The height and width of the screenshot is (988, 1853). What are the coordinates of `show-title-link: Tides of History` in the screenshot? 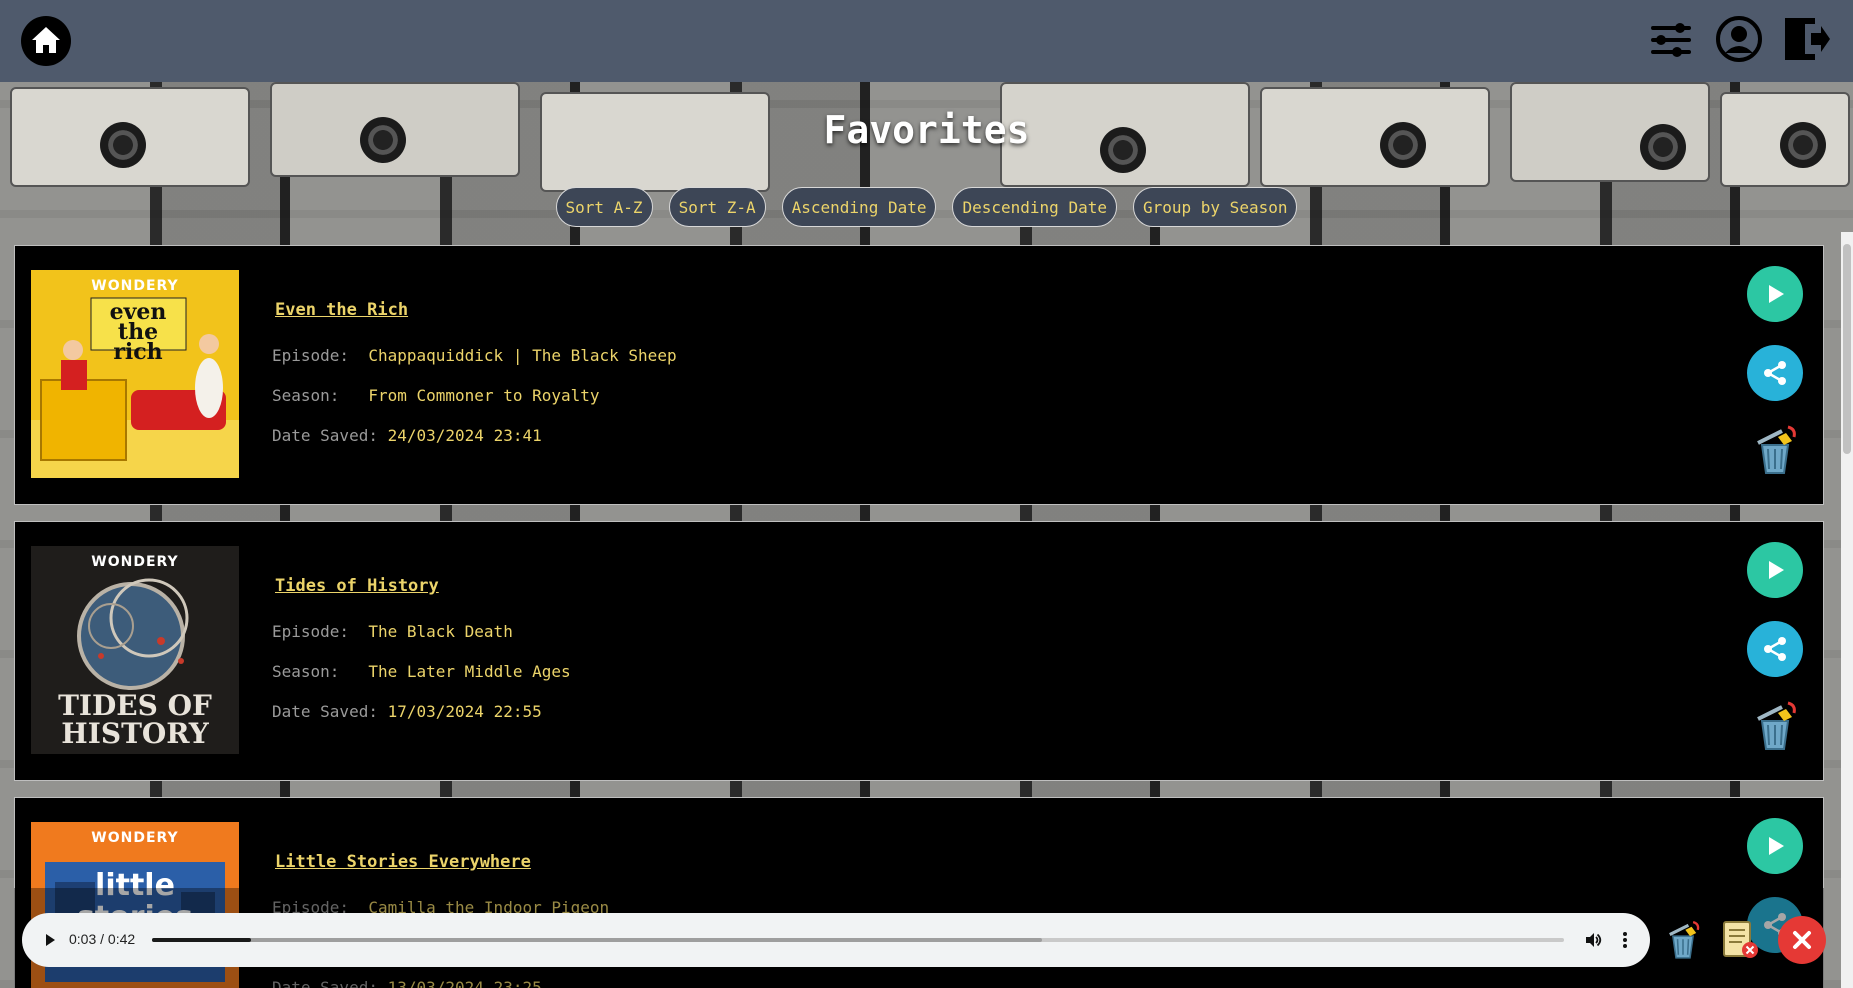 It's located at (357, 586).